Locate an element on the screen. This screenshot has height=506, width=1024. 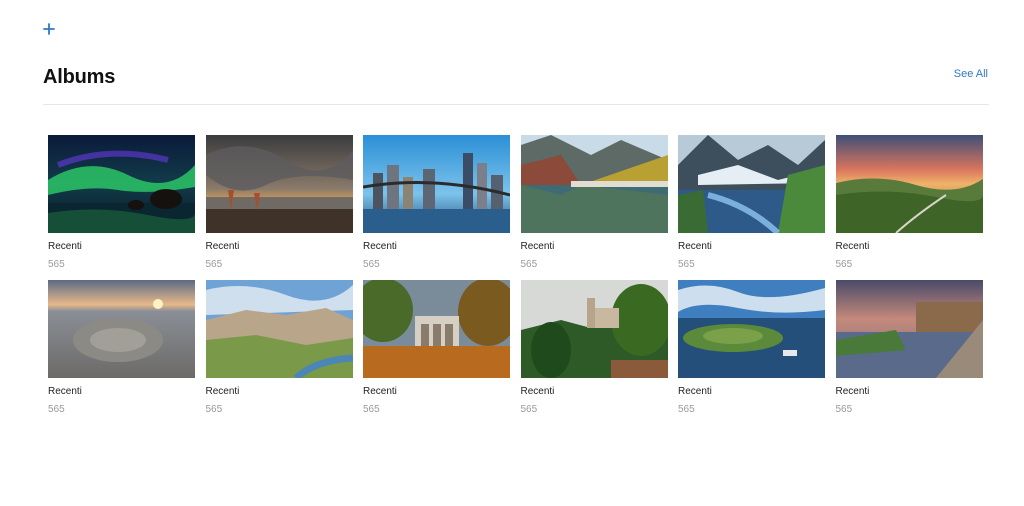
add-album-button is located at coordinates (49, 29).